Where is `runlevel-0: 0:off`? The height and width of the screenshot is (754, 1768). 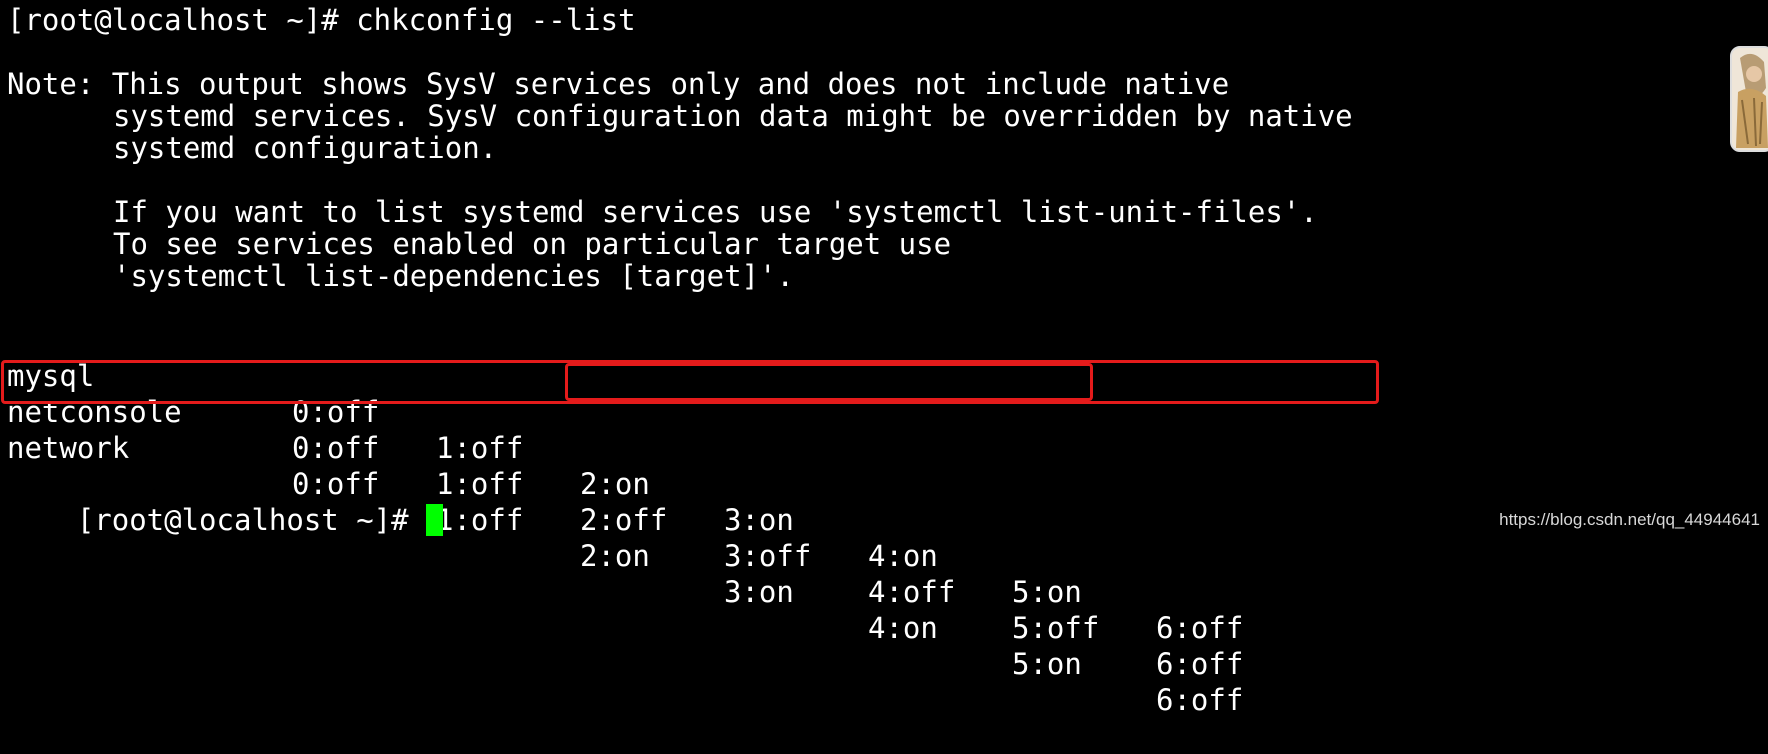
runlevel-0: 0:off is located at coordinates (336, 448).